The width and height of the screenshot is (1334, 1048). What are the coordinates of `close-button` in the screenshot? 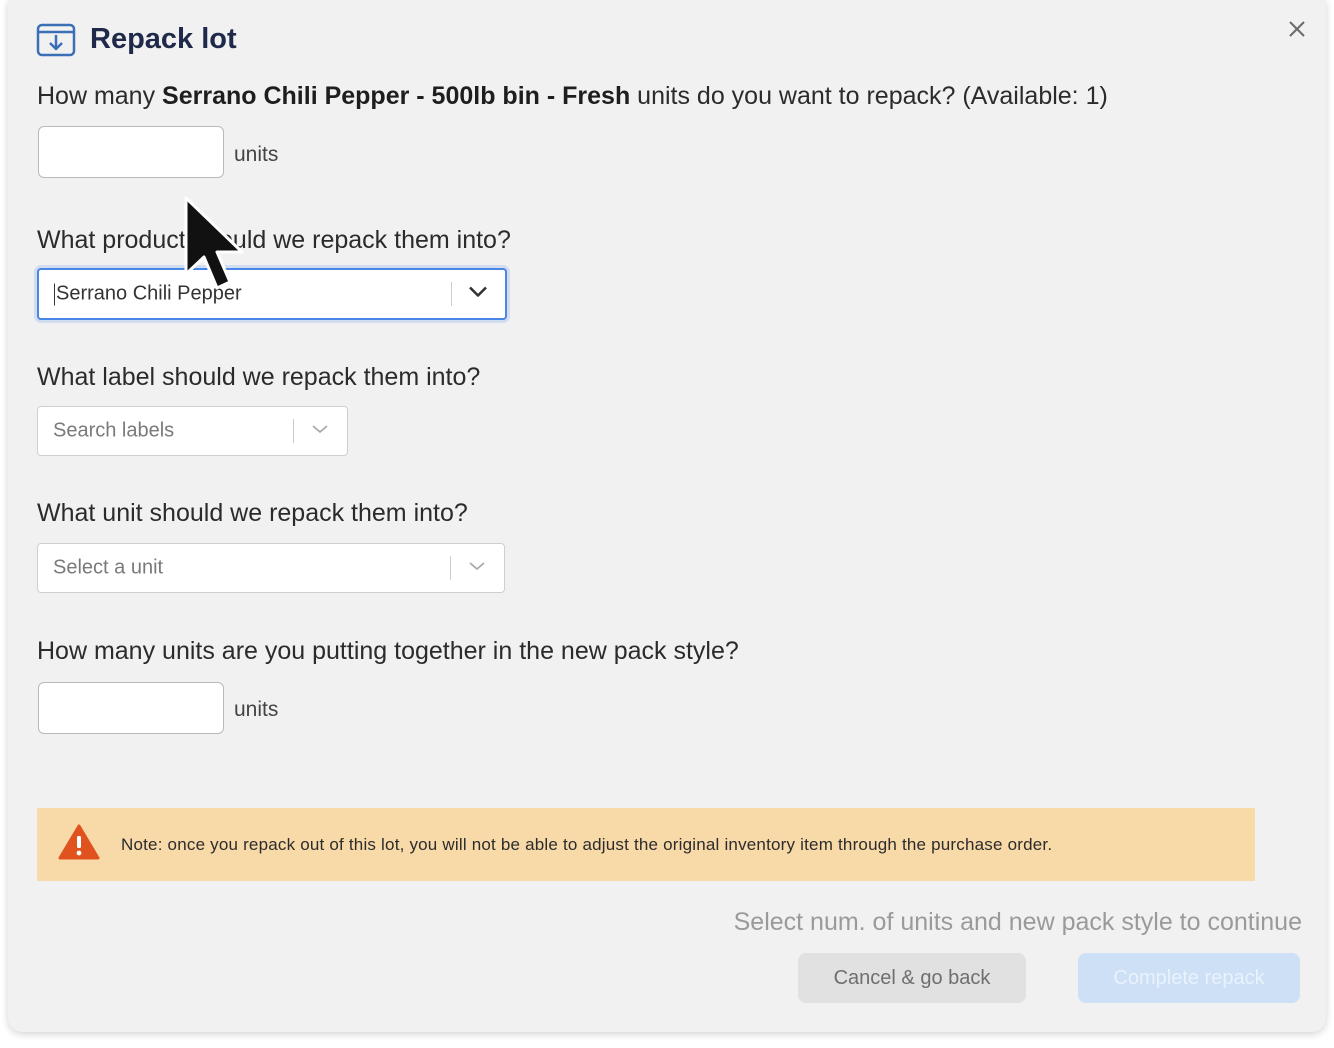 It's located at (1297, 29).